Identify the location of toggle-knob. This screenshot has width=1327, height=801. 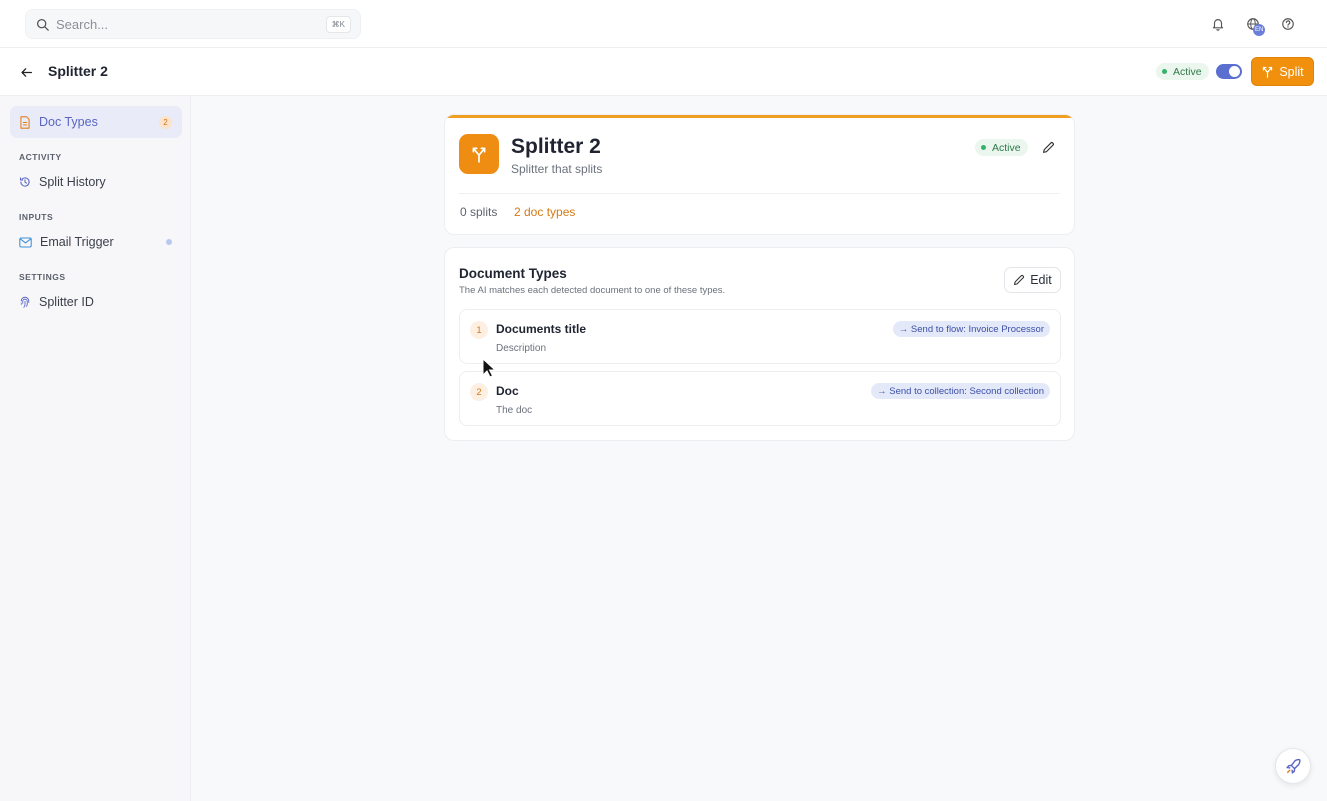
(1234, 71).